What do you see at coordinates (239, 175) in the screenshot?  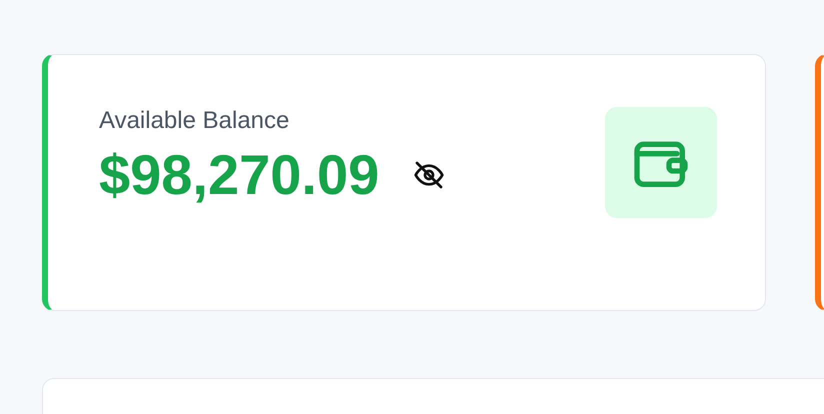 I see `balance-amount: $98,270.09` at bounding box center [239, 175].